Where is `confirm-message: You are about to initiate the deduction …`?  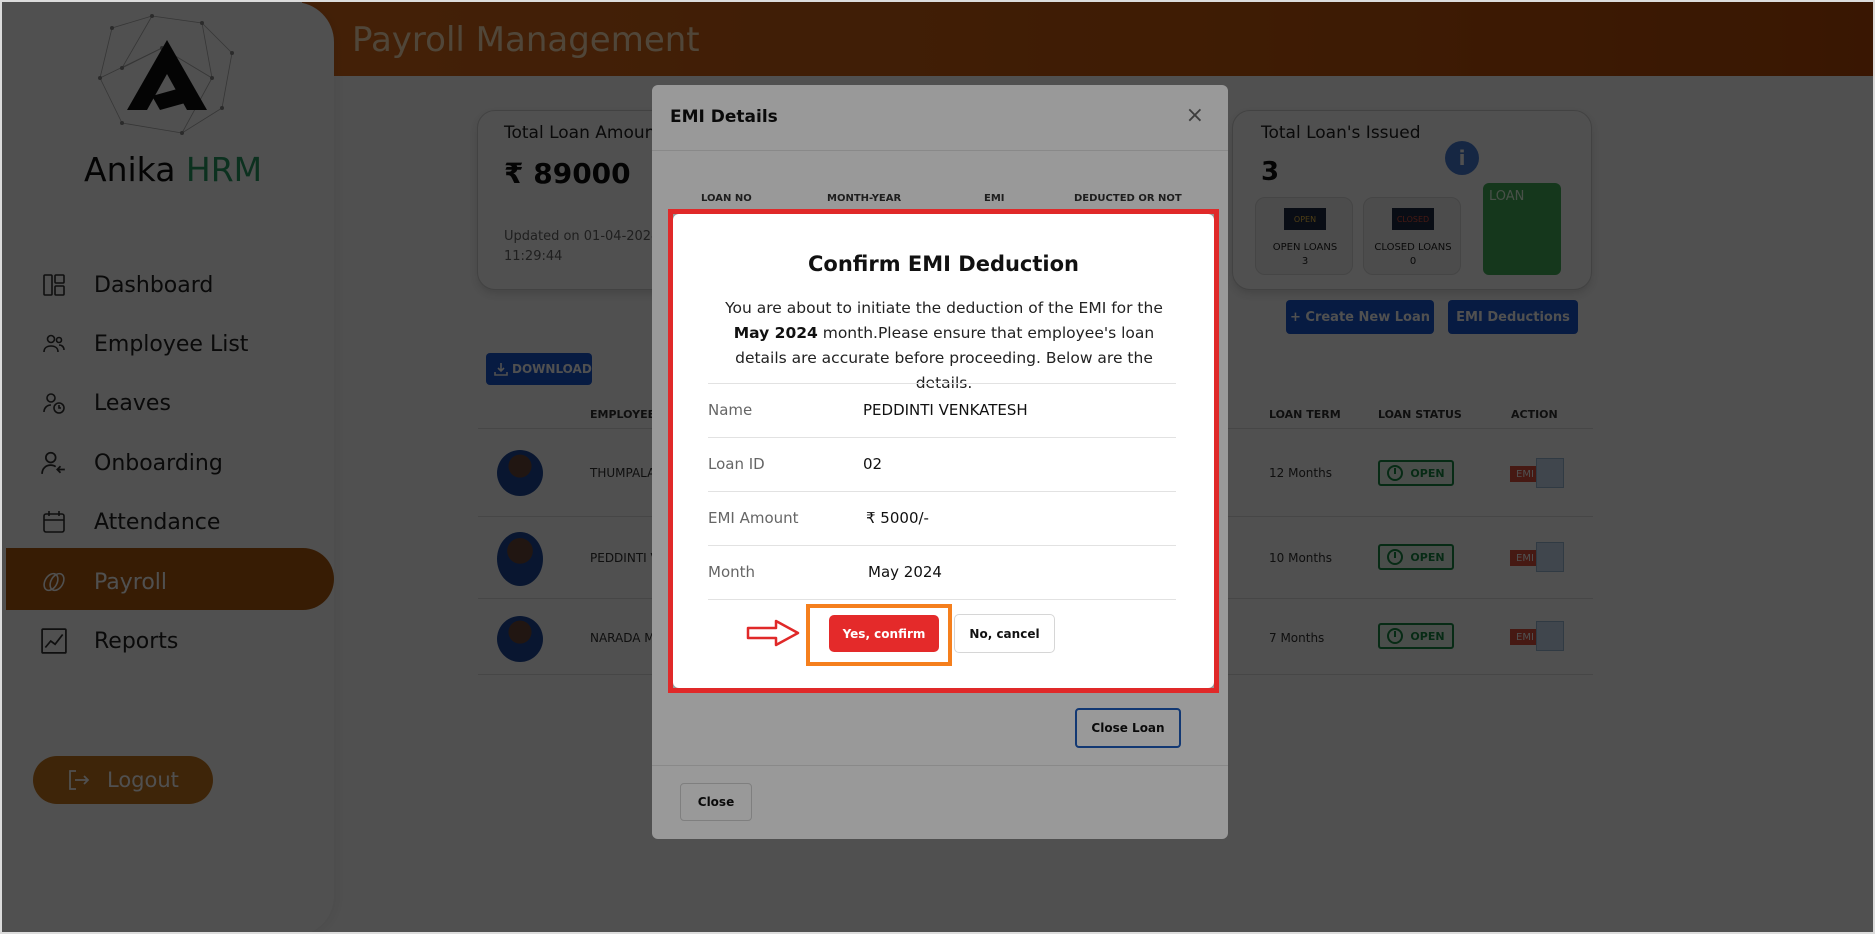
confirm-message: You are about to initiate the deduction … is located at coordinates (944, 346).